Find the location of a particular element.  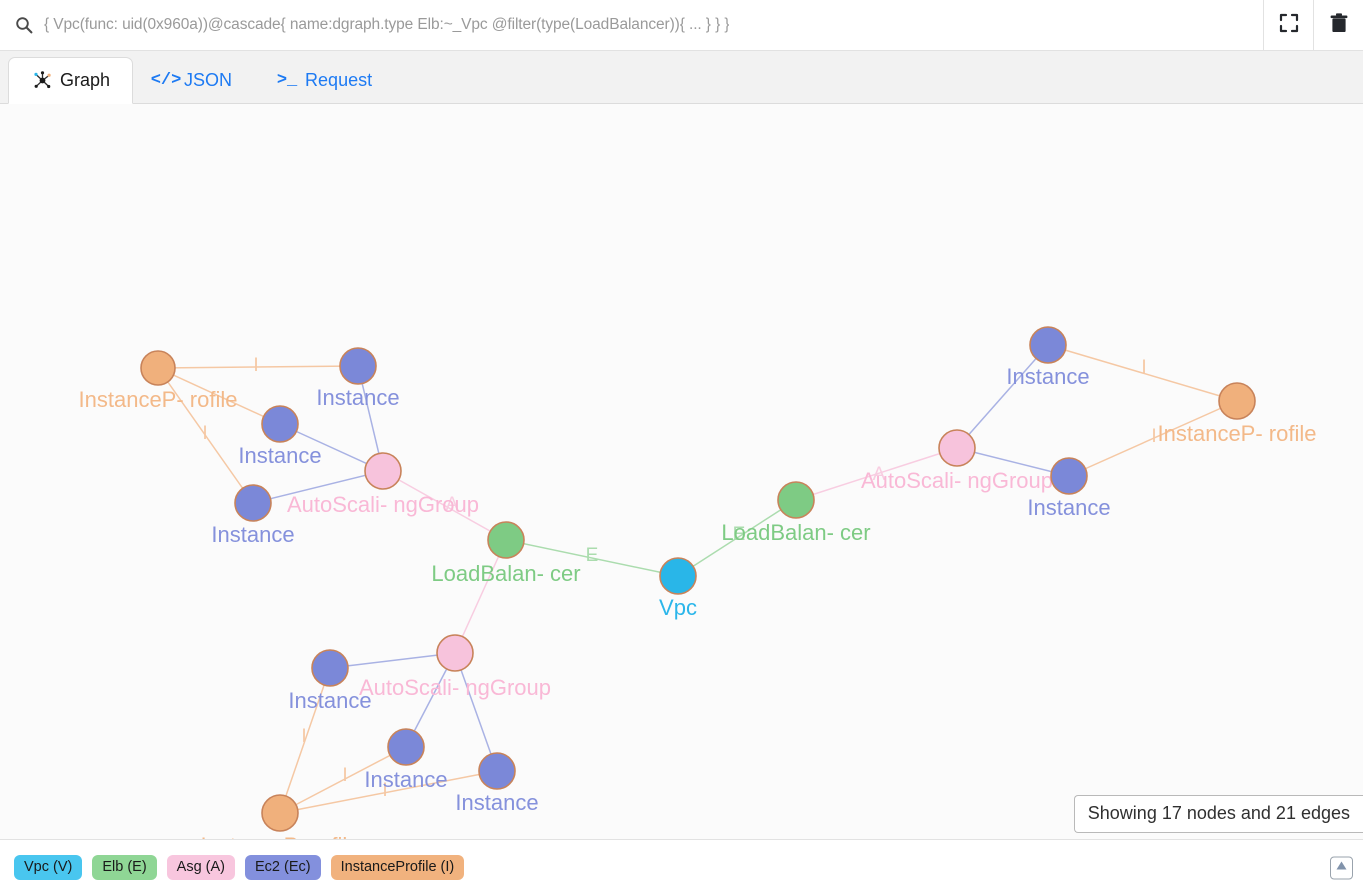

fullscreen-button is located at coordinates (1288, 25).